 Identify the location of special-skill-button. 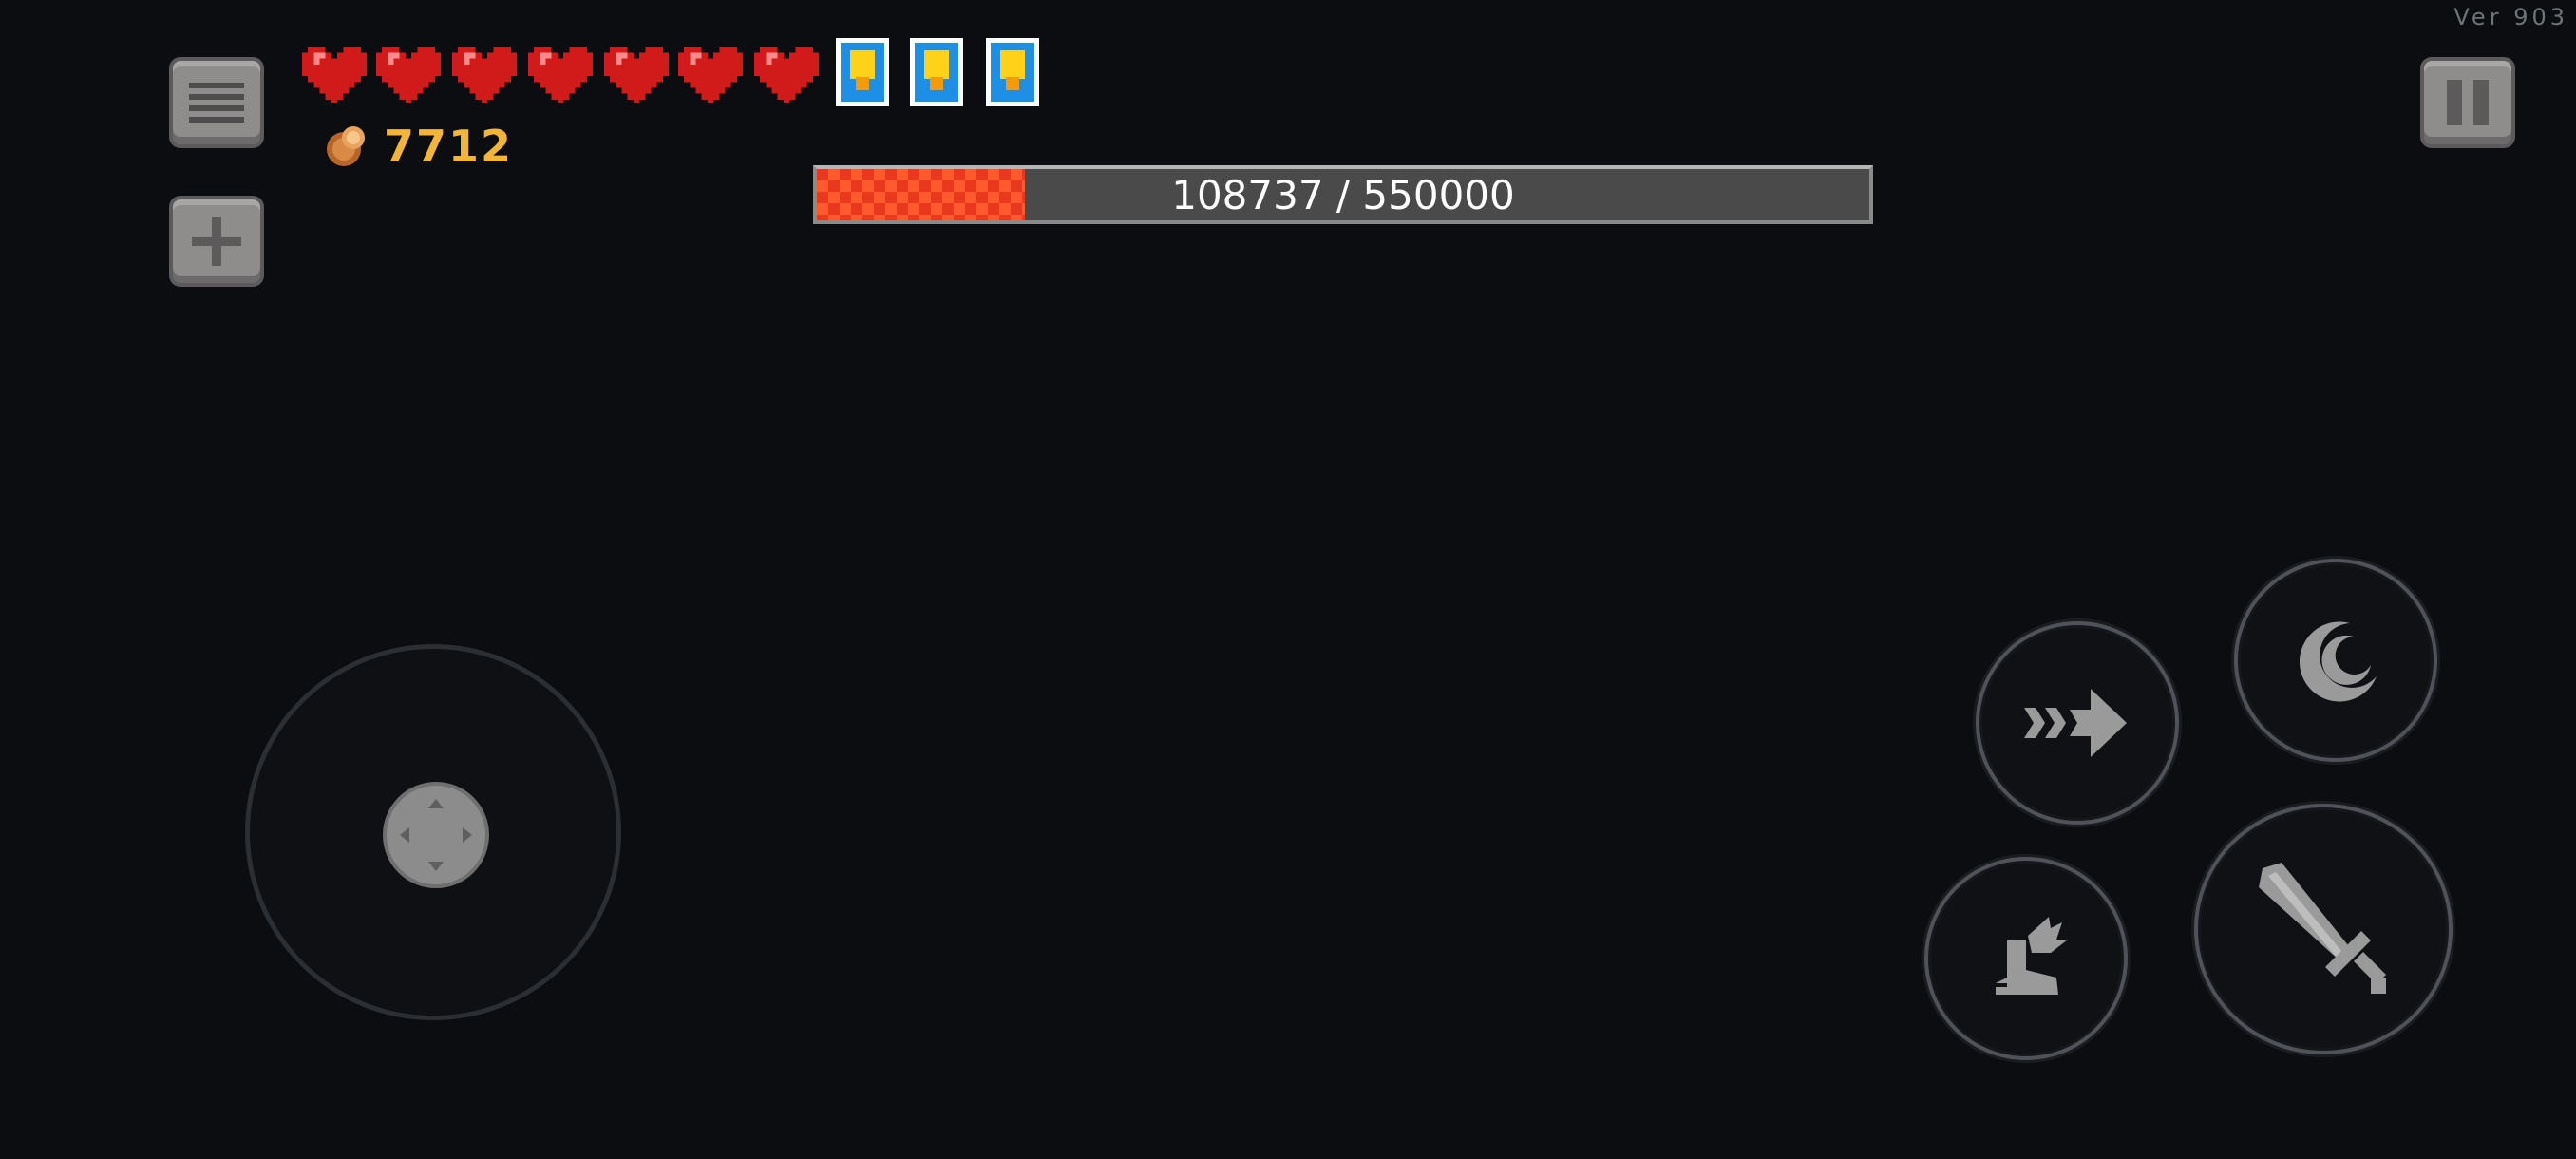
(2335, 660).